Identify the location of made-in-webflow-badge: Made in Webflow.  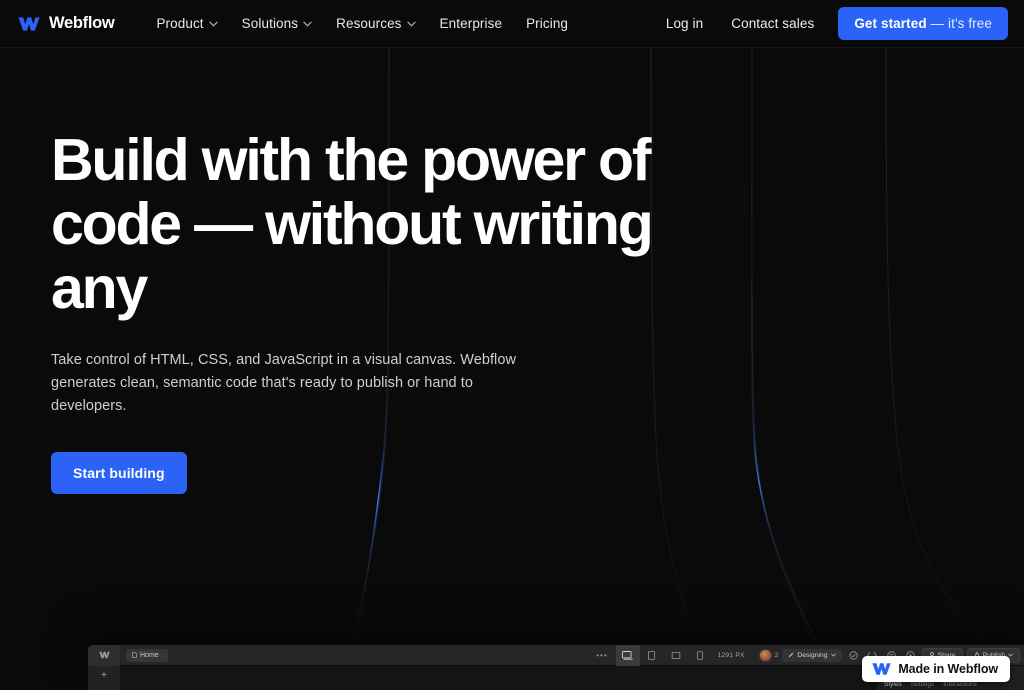
(936, 669).